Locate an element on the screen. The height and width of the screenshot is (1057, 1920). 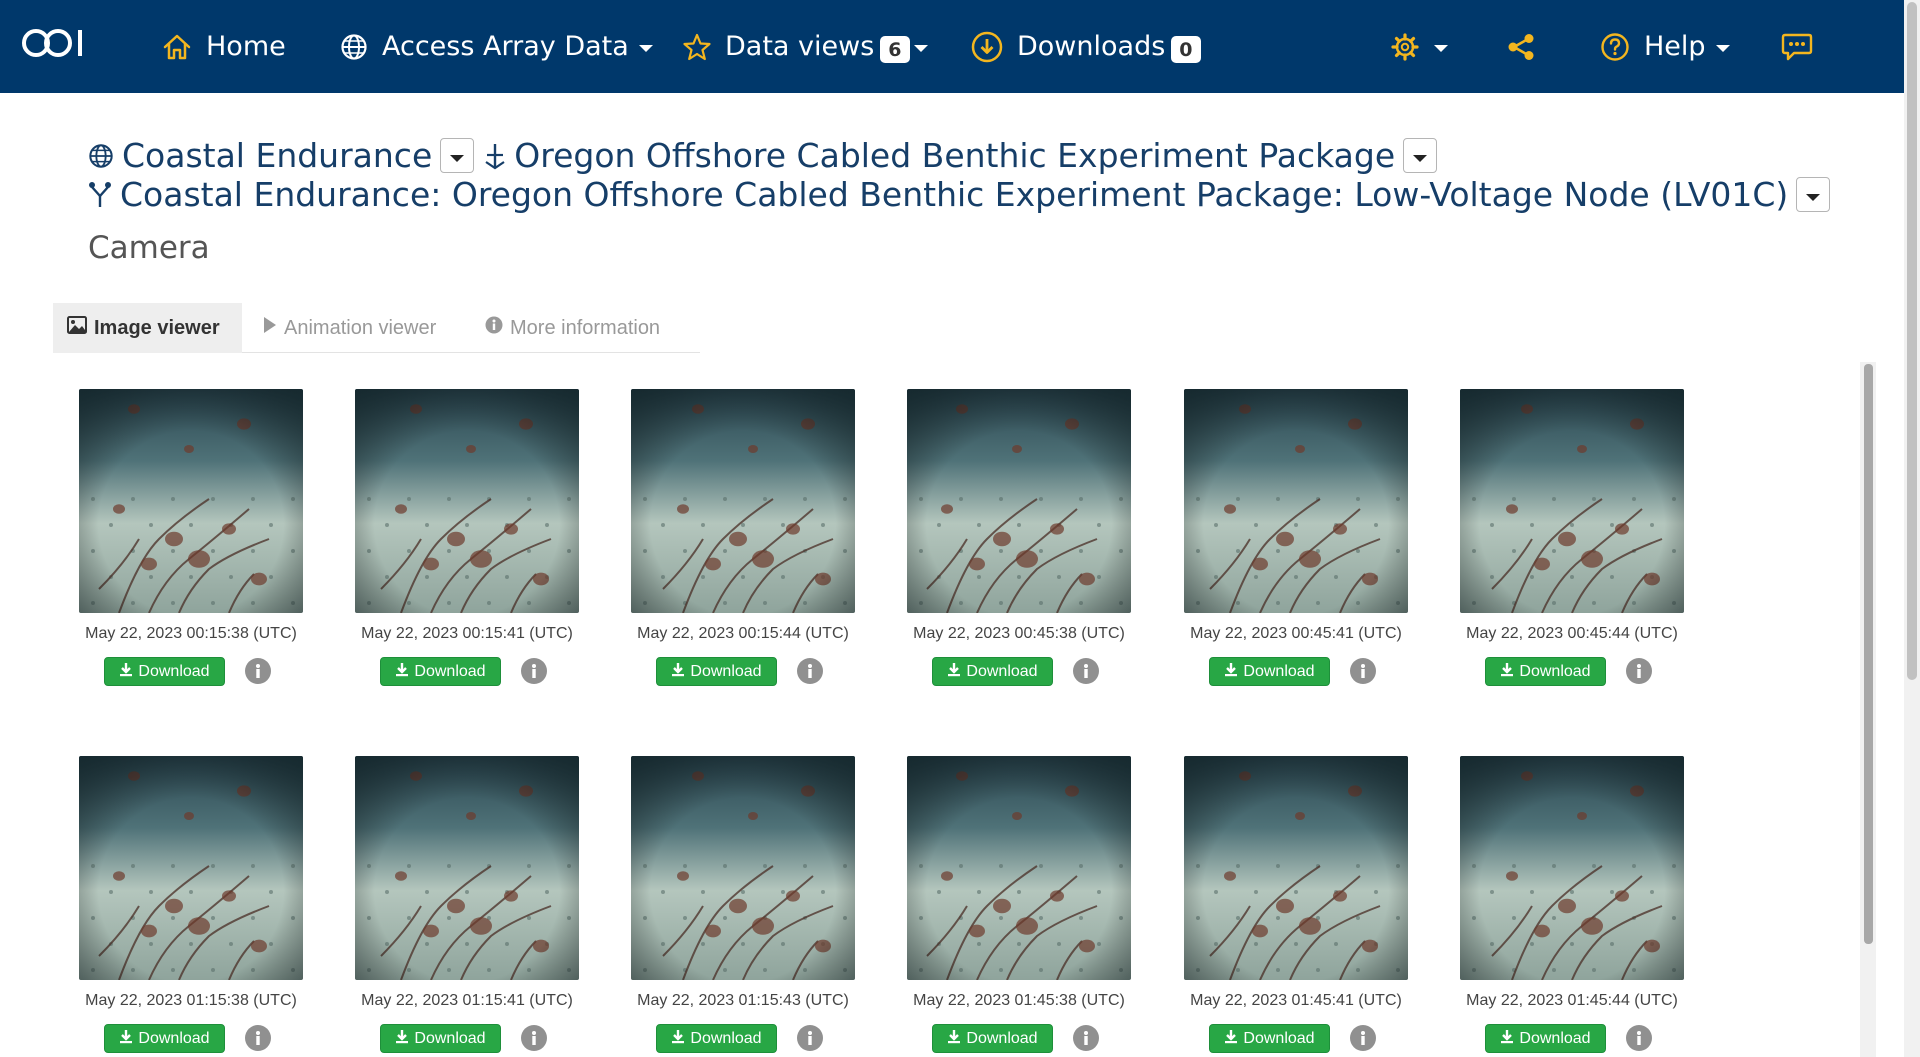
instrument-title: Camera is located at coordinates (149, 248).